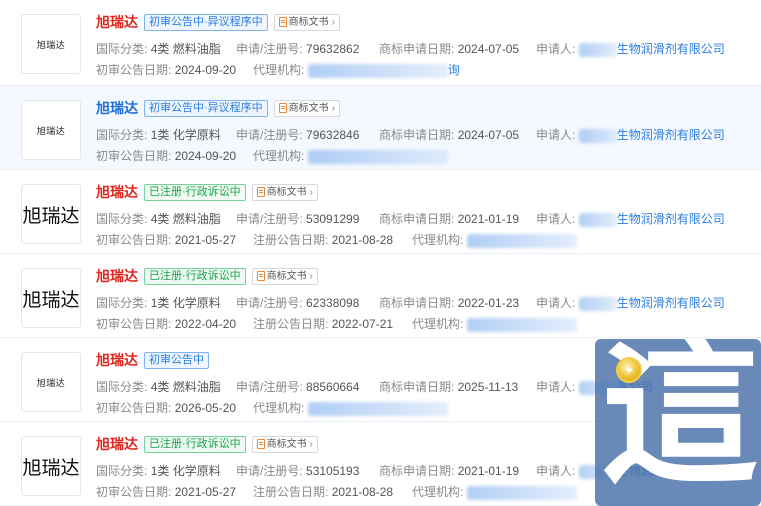 This screenshot has height=506, width=761. What do you see at coordinates (449, 302) in the screenshot?
I see `apply-date-field: 商标申请日期: 2022-01-23` at bounding box center [449, 302].